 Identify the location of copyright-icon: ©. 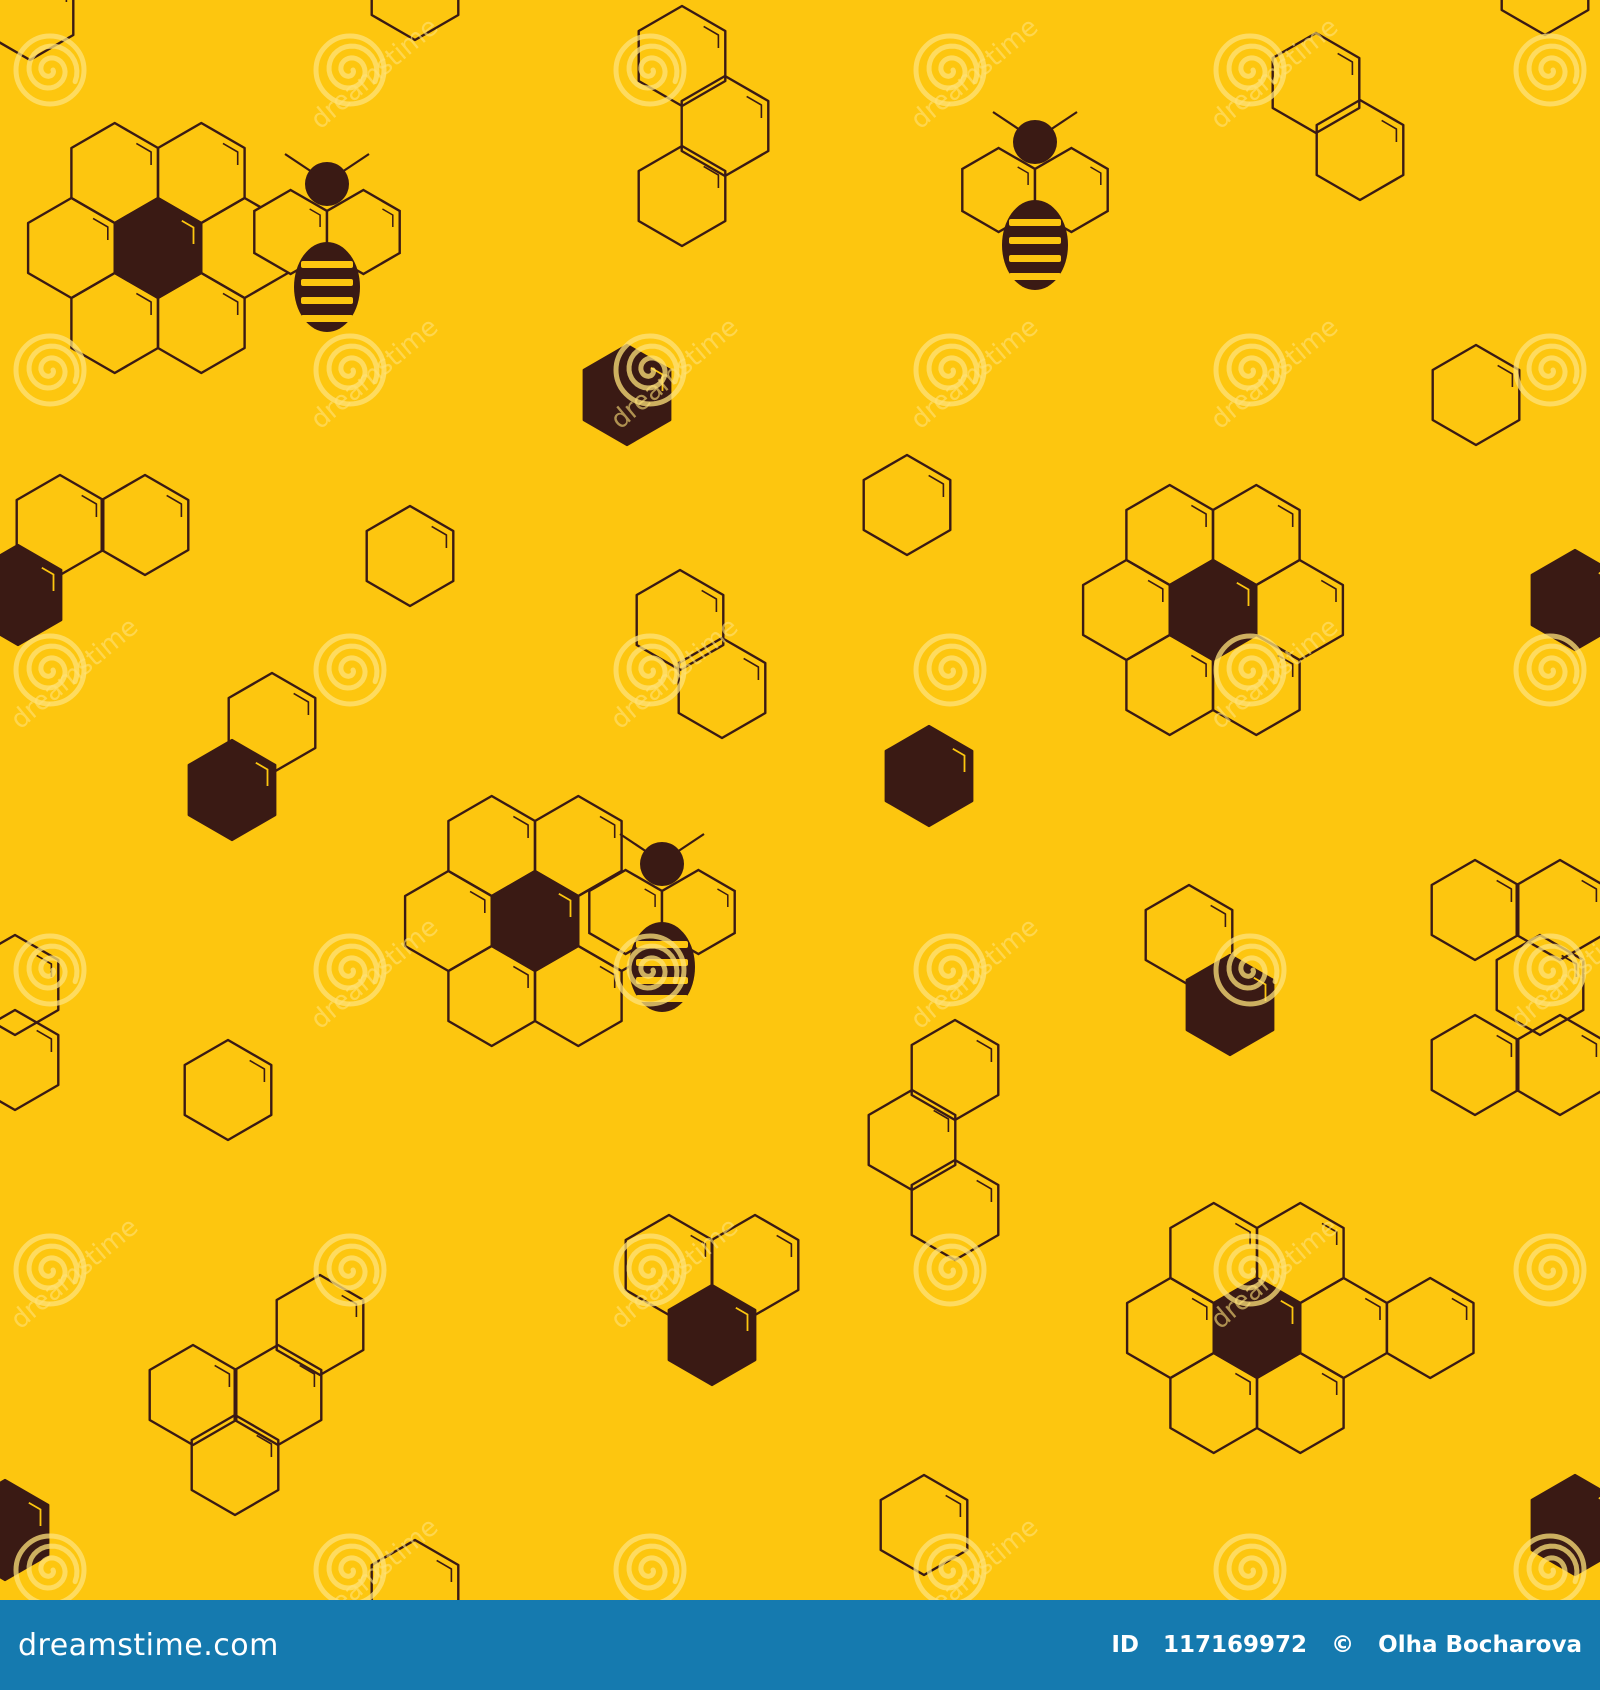
(1343, 1645).